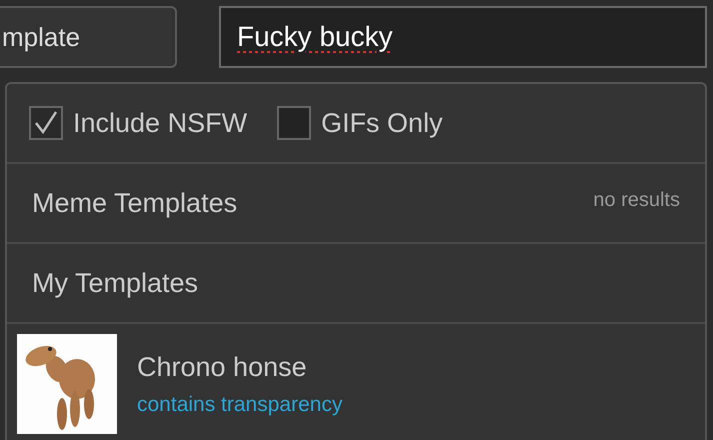  What do you see at coordinates (115, 283) in the screenshot?
I see `section-title: My Templates` at bounding box center [115, 283].